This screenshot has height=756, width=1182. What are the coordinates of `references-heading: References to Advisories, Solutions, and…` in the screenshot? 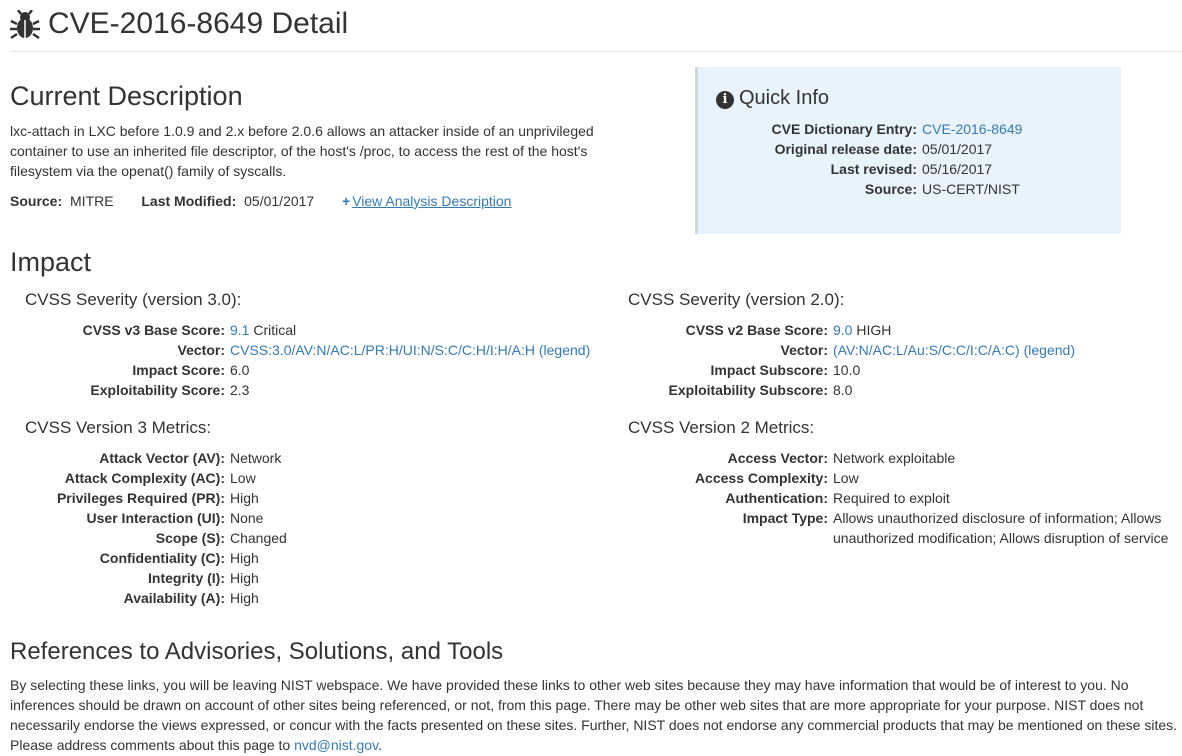 It's located at (257, 651).